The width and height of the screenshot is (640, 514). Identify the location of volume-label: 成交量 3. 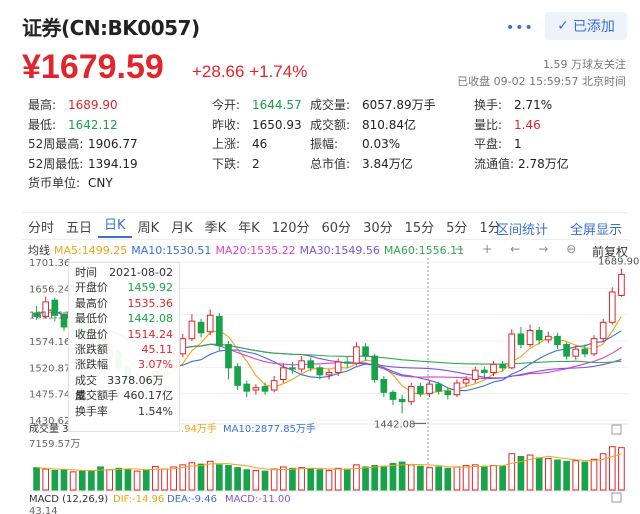
(49, 428).